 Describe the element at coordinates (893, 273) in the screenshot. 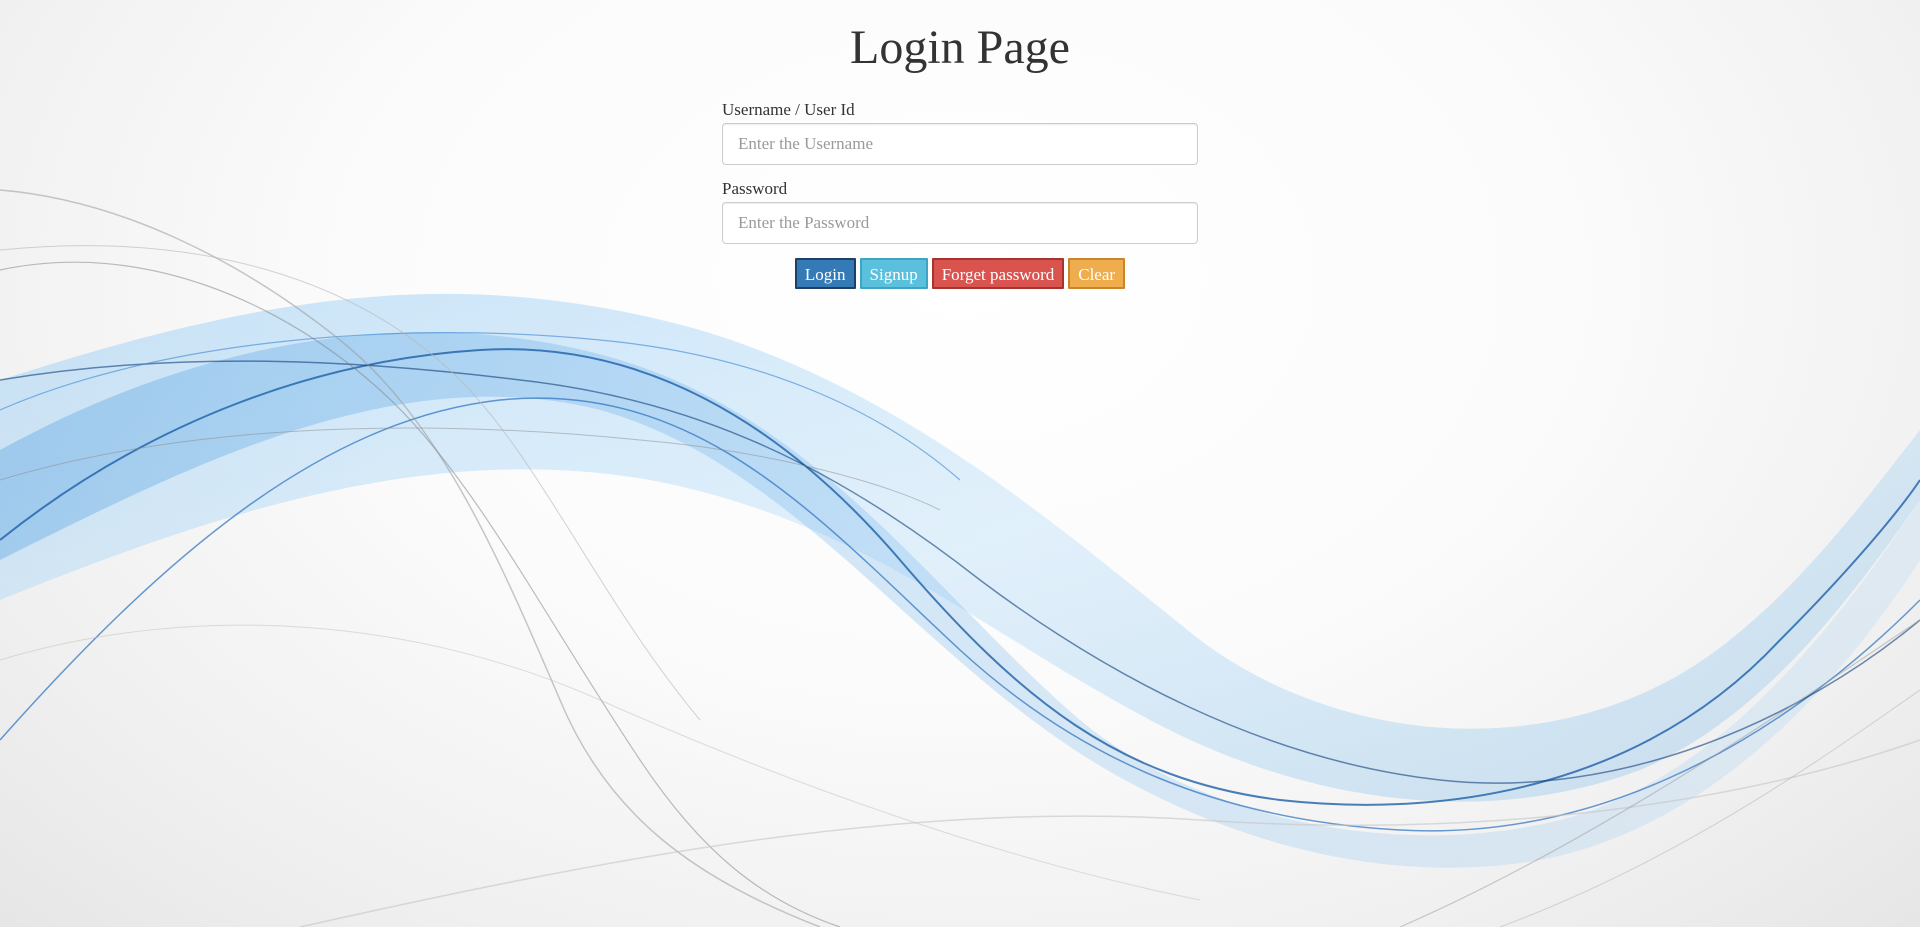

I see `signup-button: Signup` at that location.